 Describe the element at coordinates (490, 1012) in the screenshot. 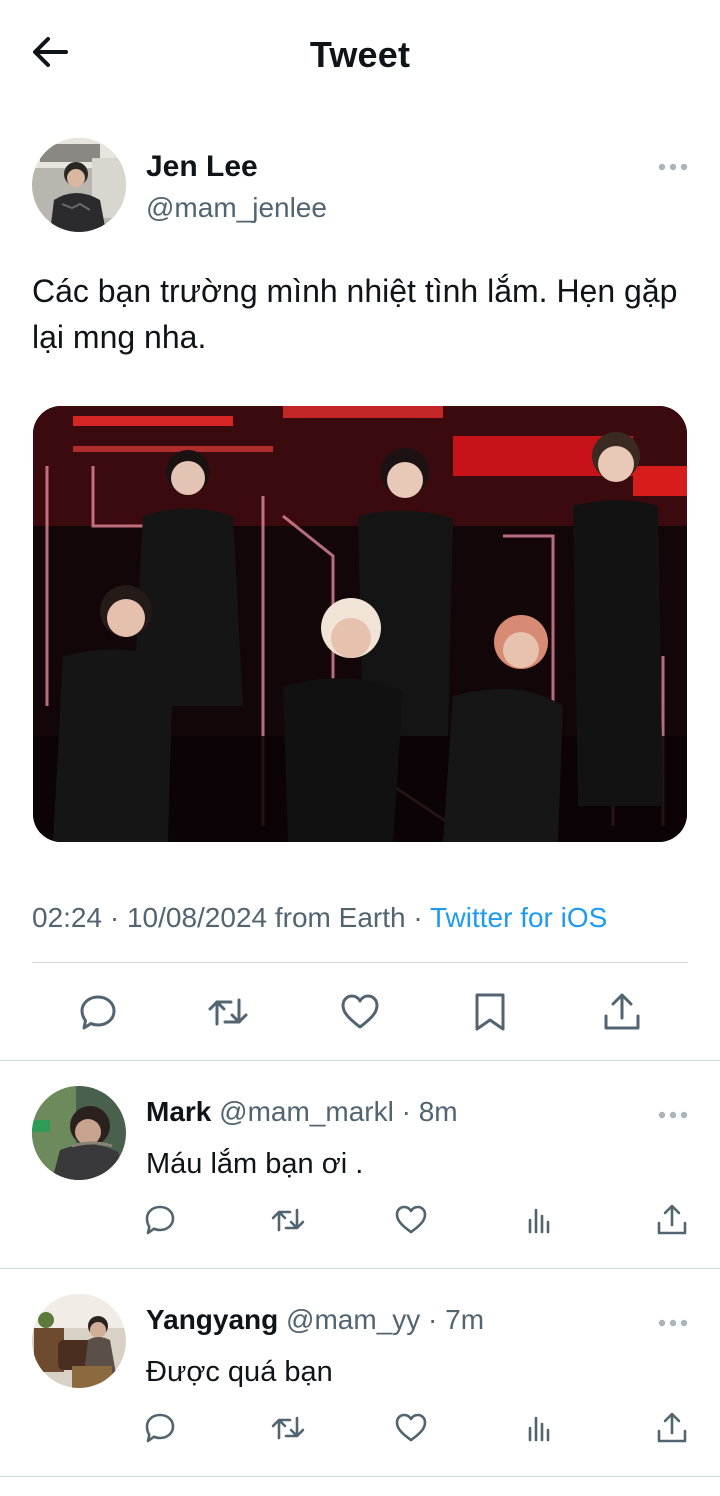

I see `bookmark-icon` at that location.